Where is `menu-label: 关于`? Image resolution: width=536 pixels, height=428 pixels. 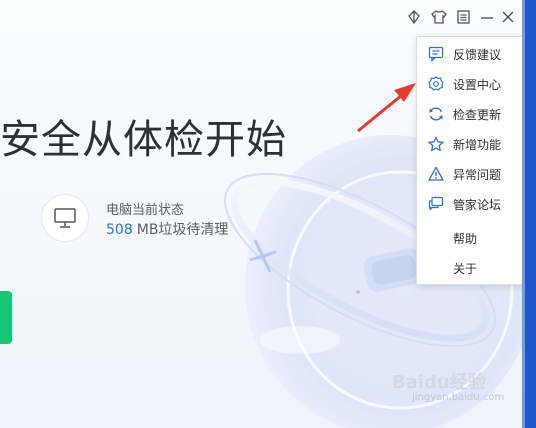
menu-label: 关于 is located at coordinates (465, 269).